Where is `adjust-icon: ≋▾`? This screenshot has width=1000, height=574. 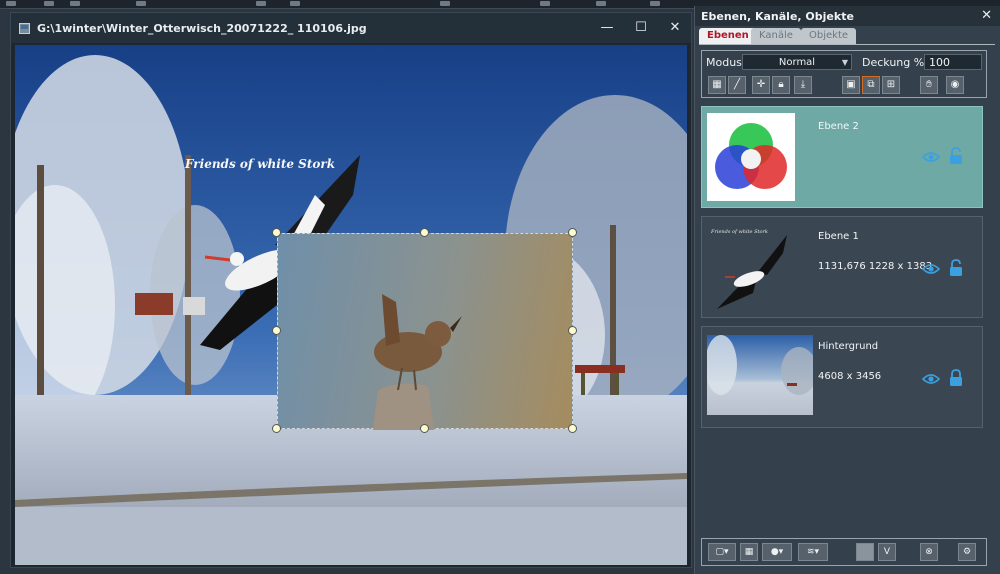 adjust-icon: ≋▾ is located at coordinates (813, 552).